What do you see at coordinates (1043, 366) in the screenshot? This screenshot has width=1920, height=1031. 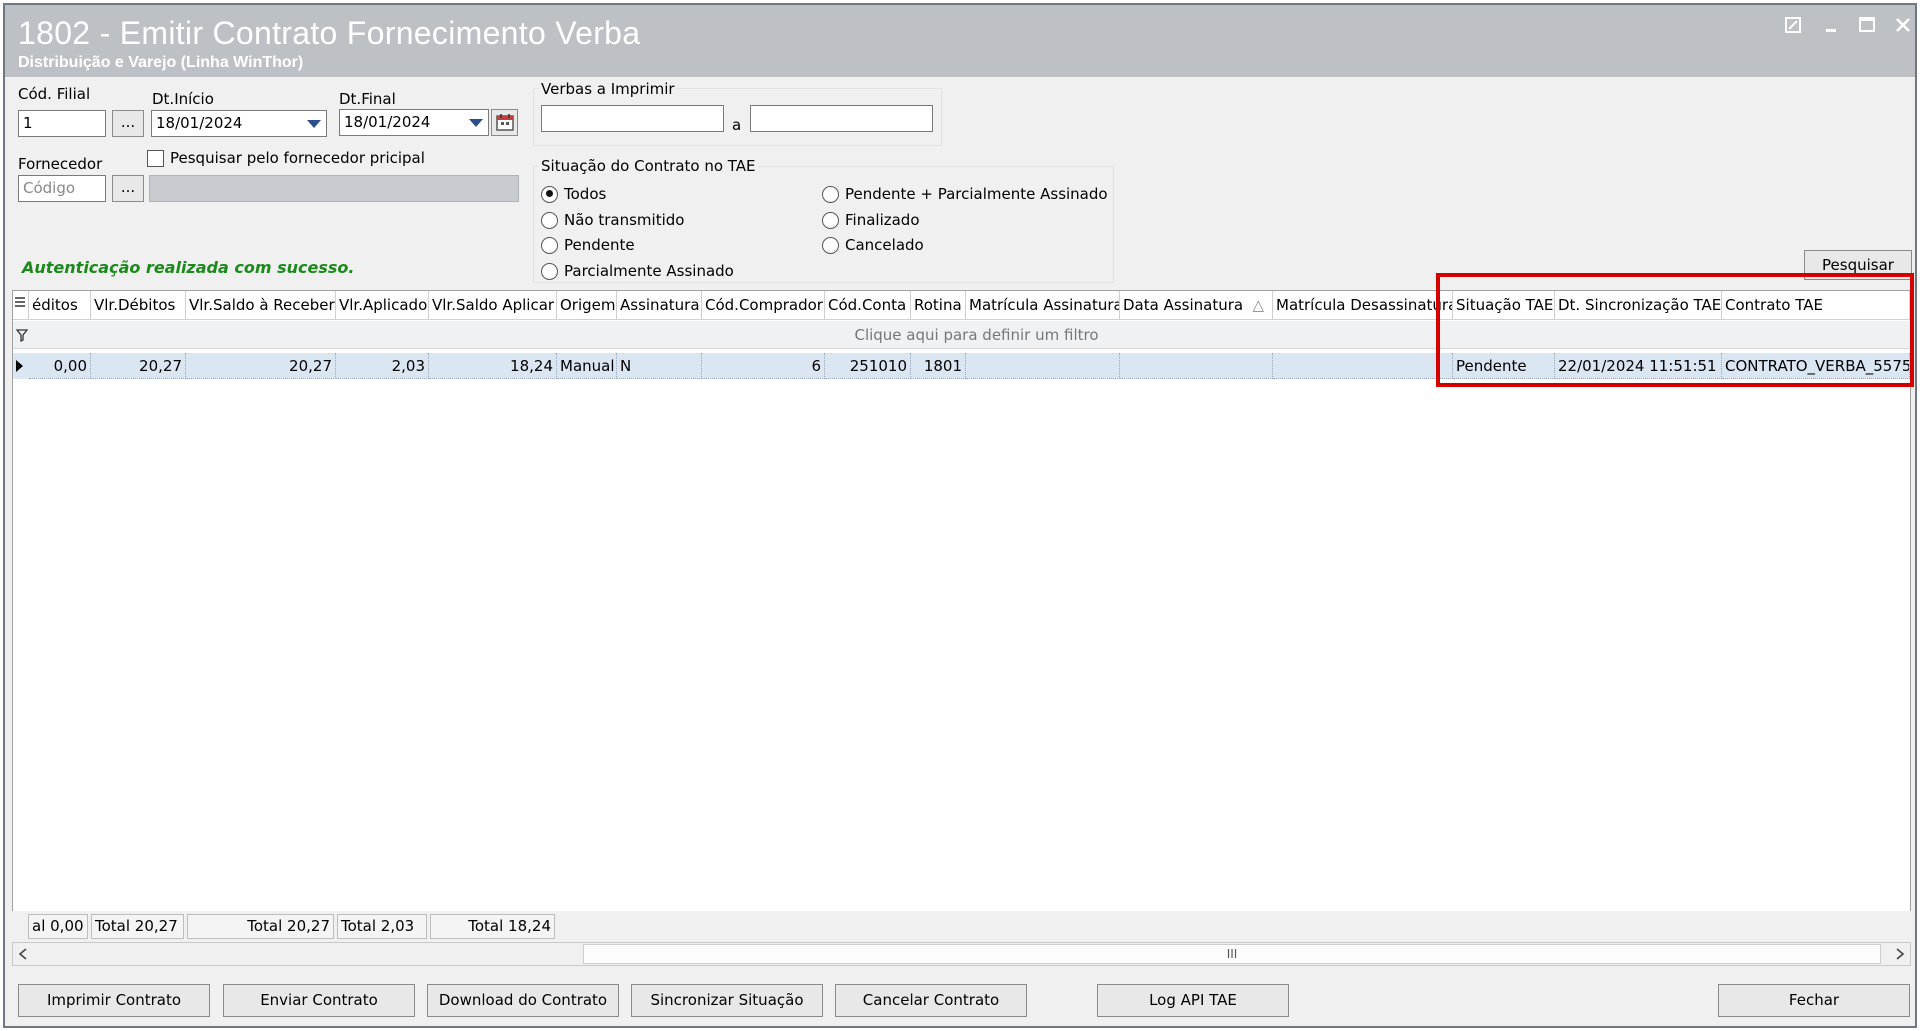 I see `cell-matricula-assinatura` at bounding box center [1043, 366].